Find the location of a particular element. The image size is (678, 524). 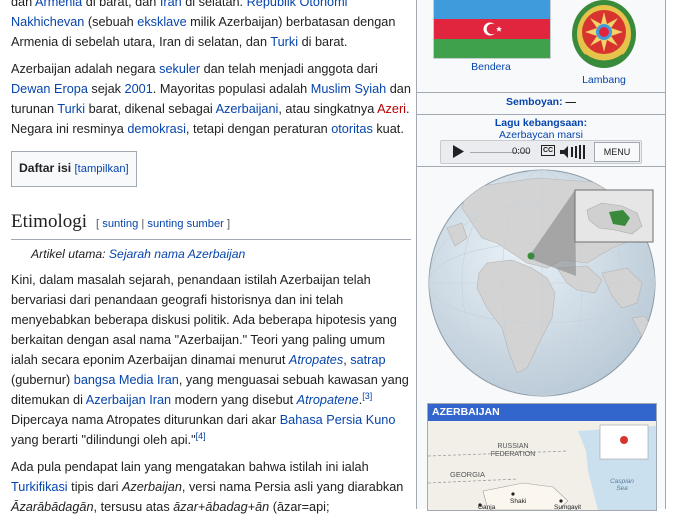

link-dewan-eropa: Dewan Eropa is located at coordinates (49, 89).